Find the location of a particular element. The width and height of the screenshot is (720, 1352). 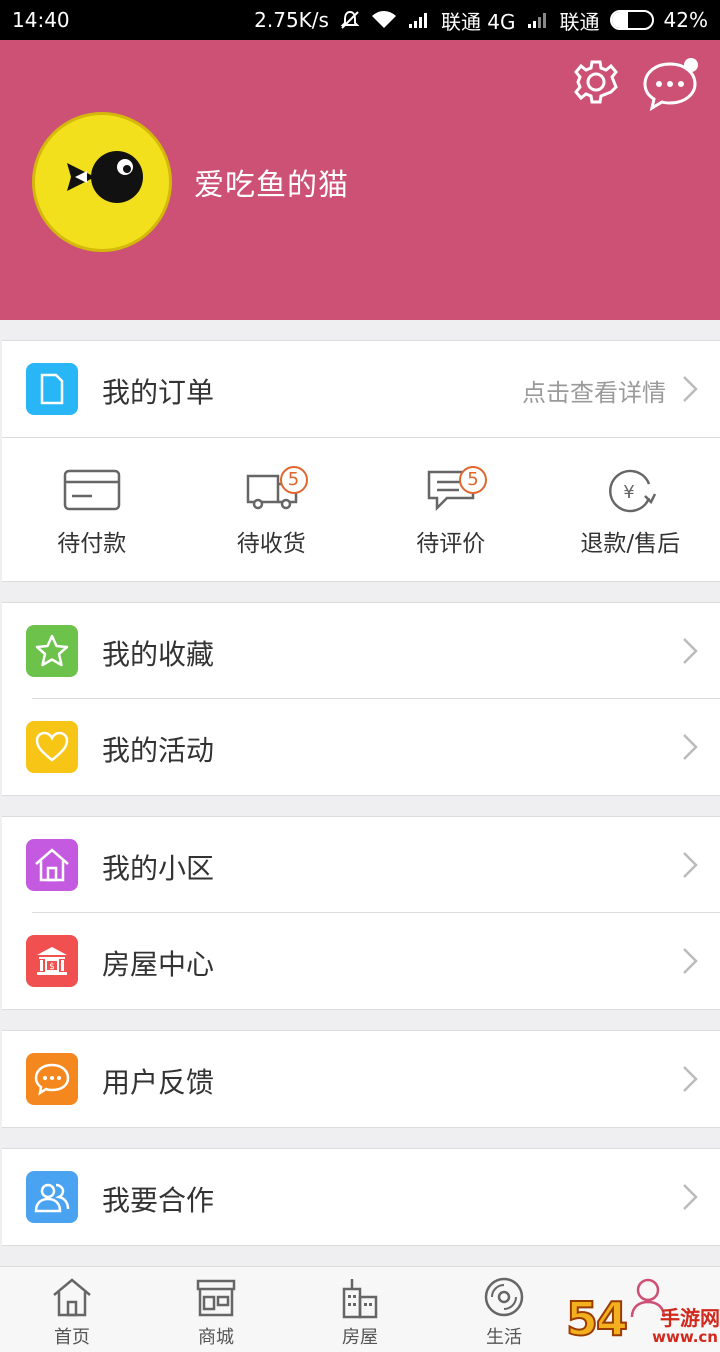

order-label: 待付款 is located at coordinates (92, 544).